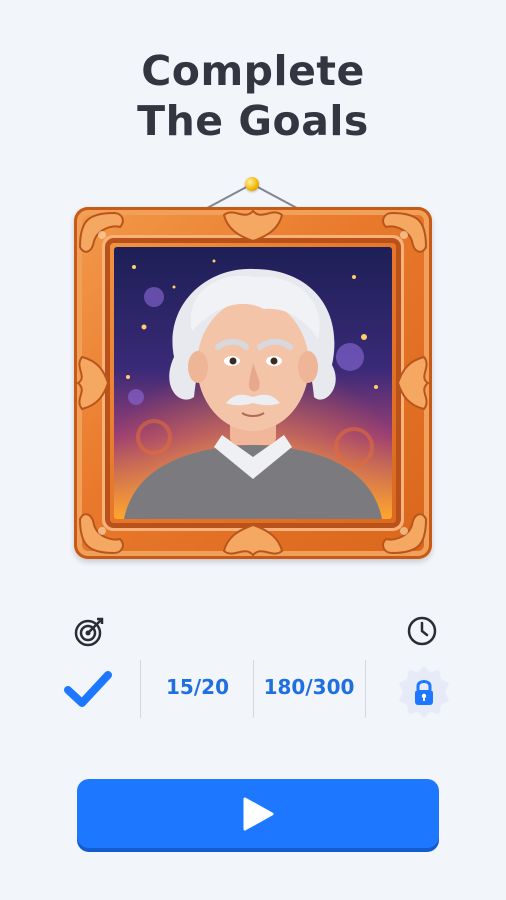 This screenshot has height=900, width=506. Describe the element at coordinates (89, 632) in the screenshot. I see `target-icon` at that location.